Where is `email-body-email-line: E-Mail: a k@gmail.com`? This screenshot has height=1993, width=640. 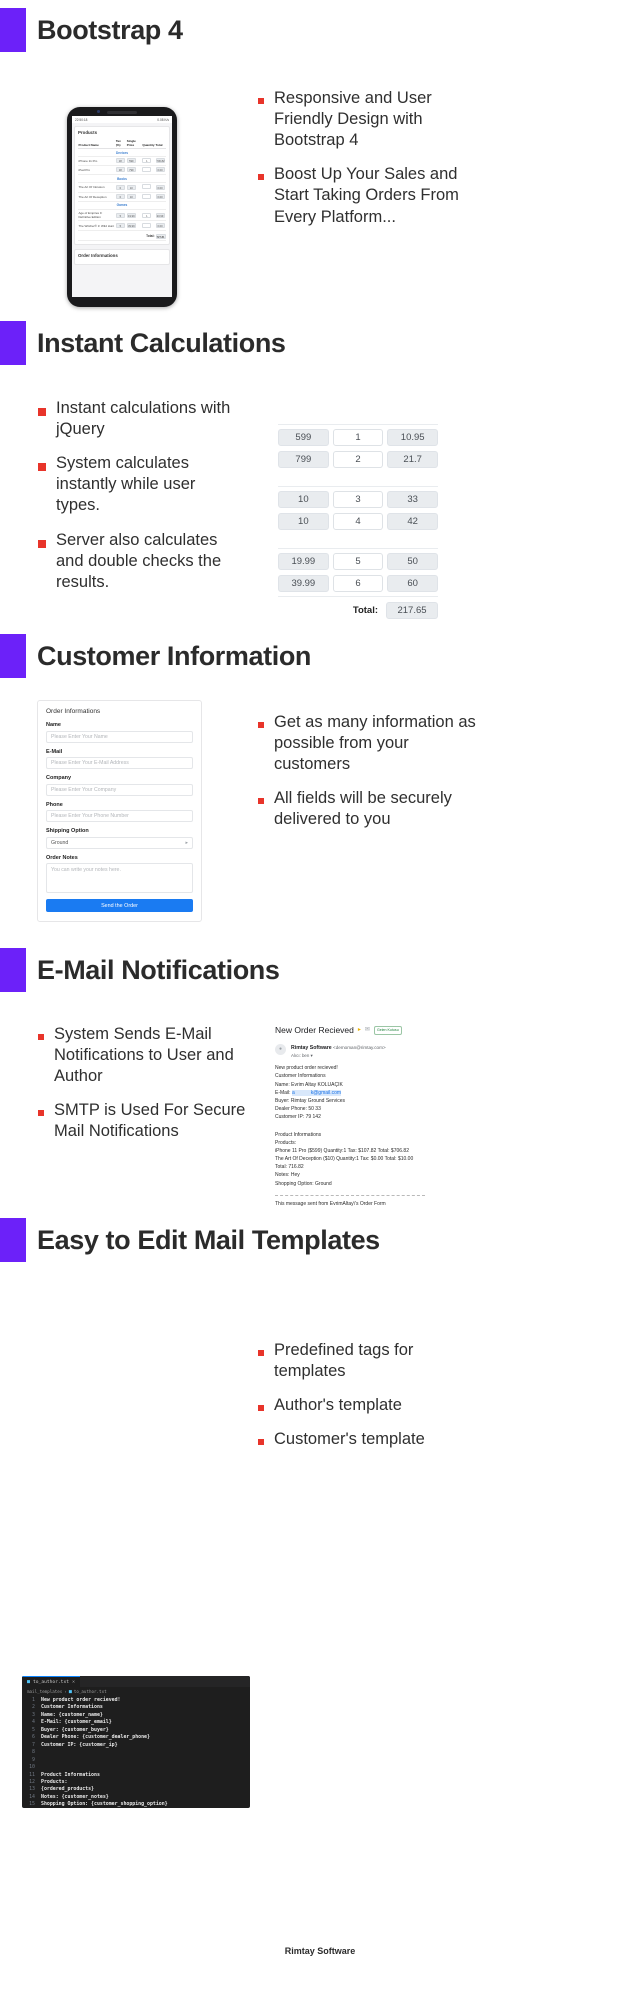 email-body-email-line: E-Mail: a k@gmail.com is located at coordinates (382, 1093).